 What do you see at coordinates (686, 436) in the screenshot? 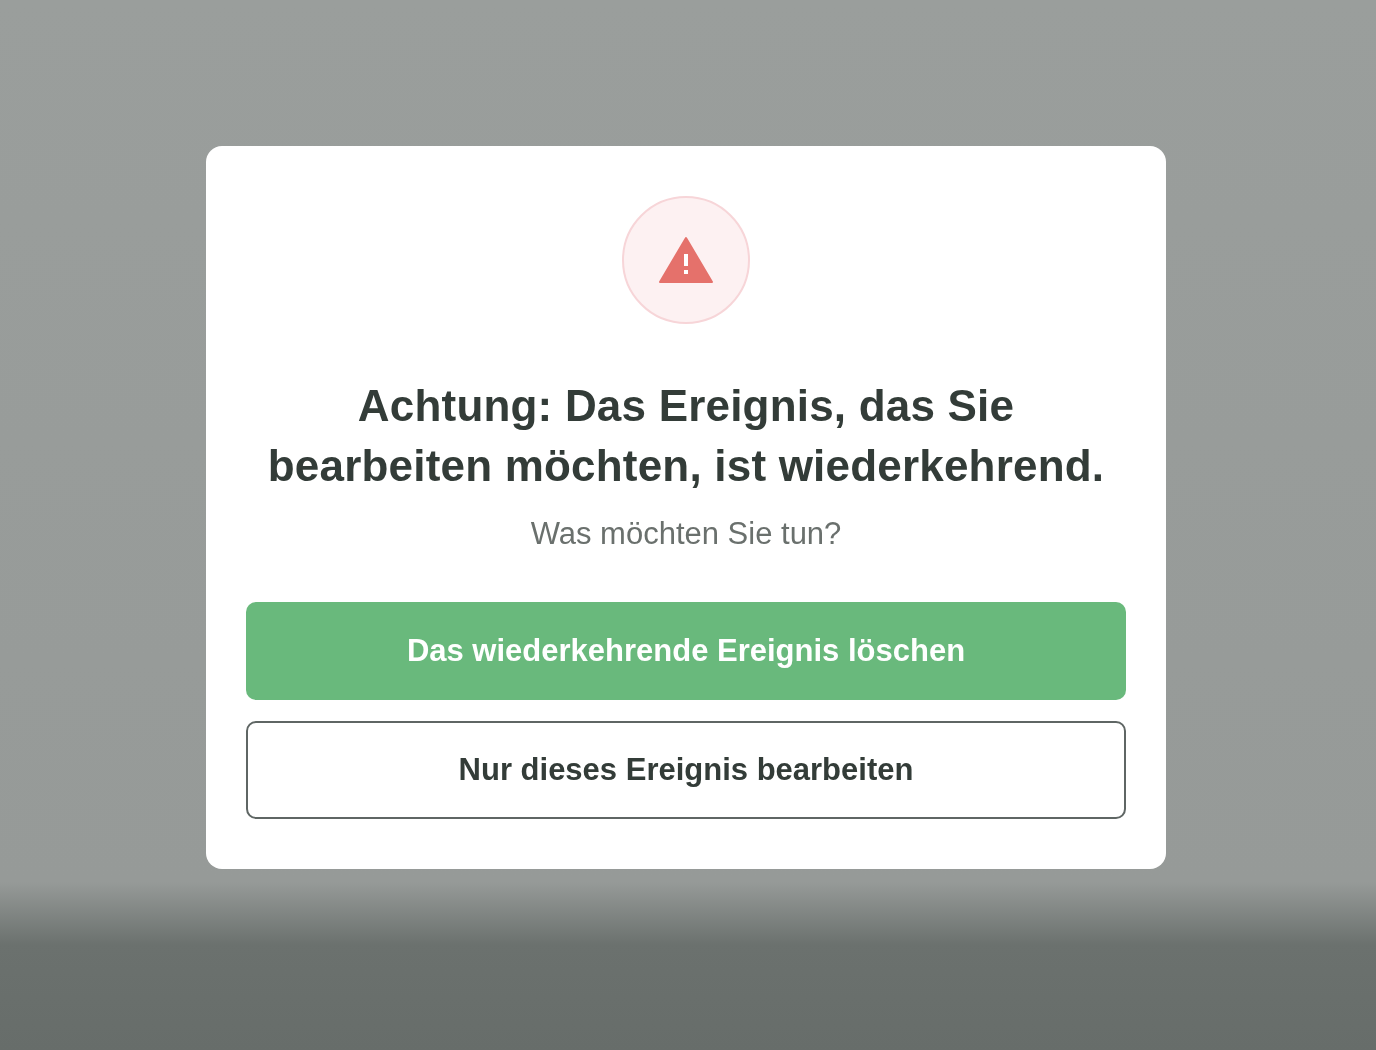
I see `dialog-title: Achtung: Das Ereignis, das Sie bearbeiten möchten, ist wiederkehrend.` at bounding box center [686, 436].